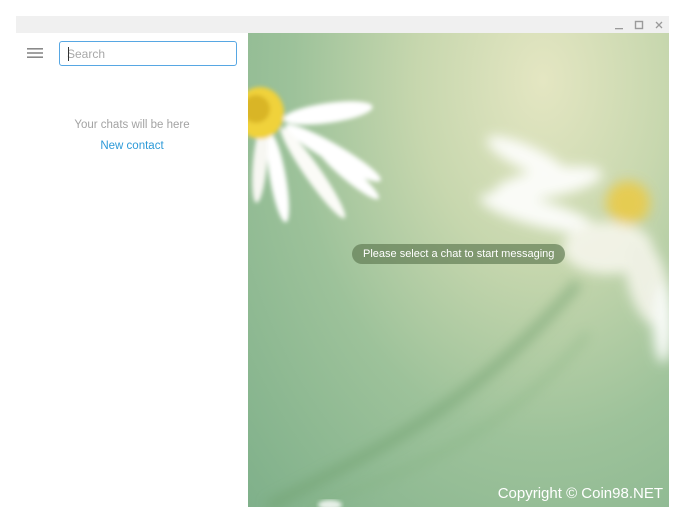  I want to click on minimize-icon, so click(619, 25).